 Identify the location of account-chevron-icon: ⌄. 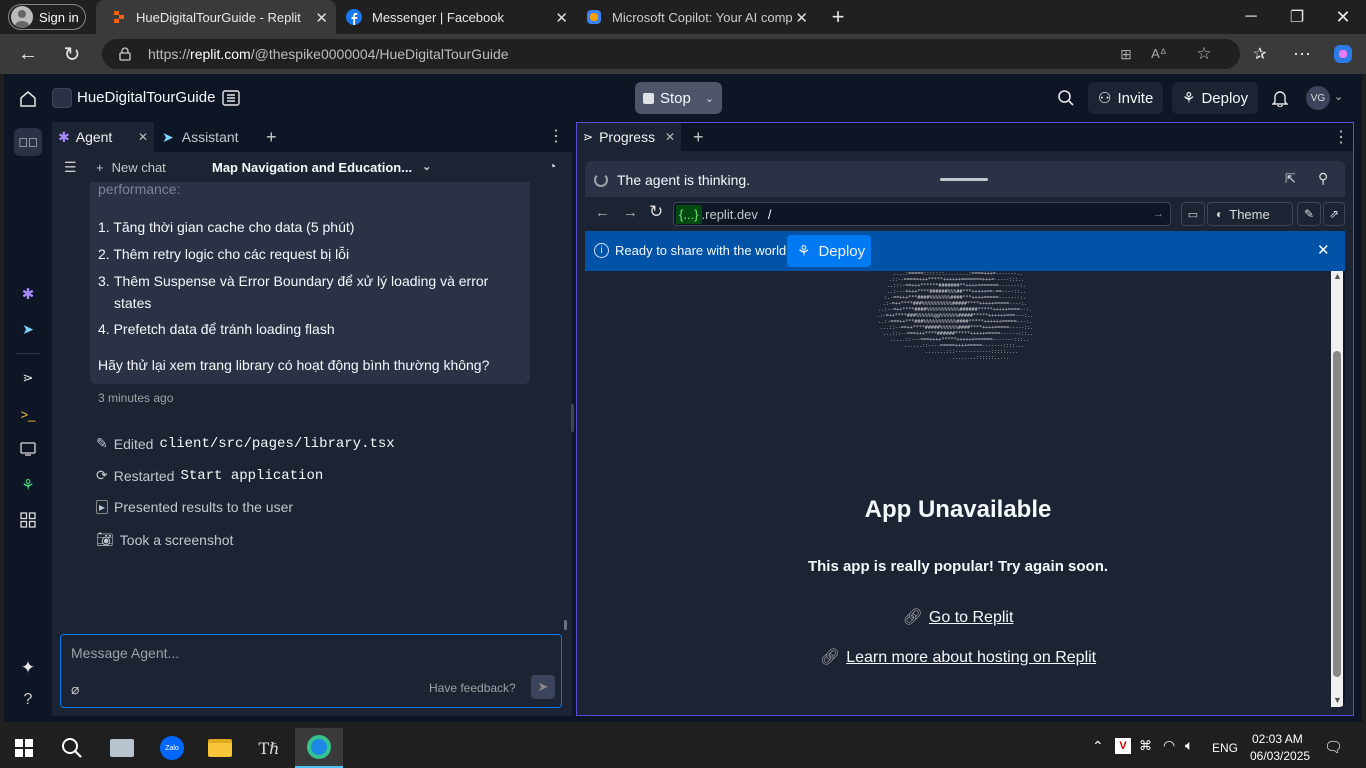
(1338, 96).